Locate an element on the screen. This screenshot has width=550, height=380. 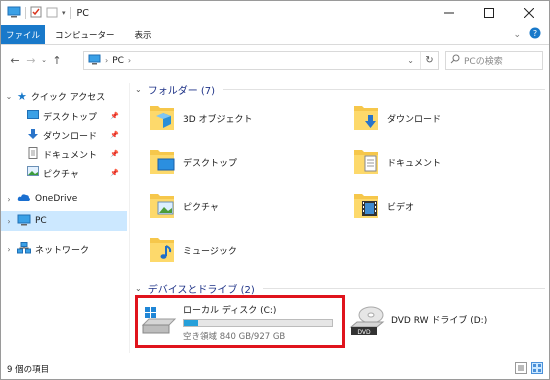
folder-downloads: ダウンロード is located at coordinates (397, 118).